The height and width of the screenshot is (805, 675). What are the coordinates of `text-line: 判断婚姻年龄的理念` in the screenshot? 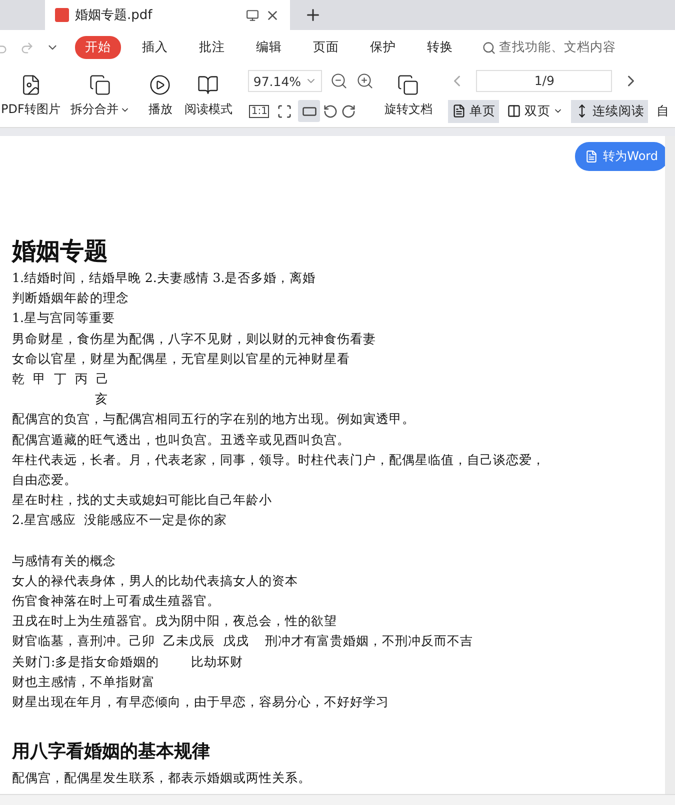 It's located at (71, 298).